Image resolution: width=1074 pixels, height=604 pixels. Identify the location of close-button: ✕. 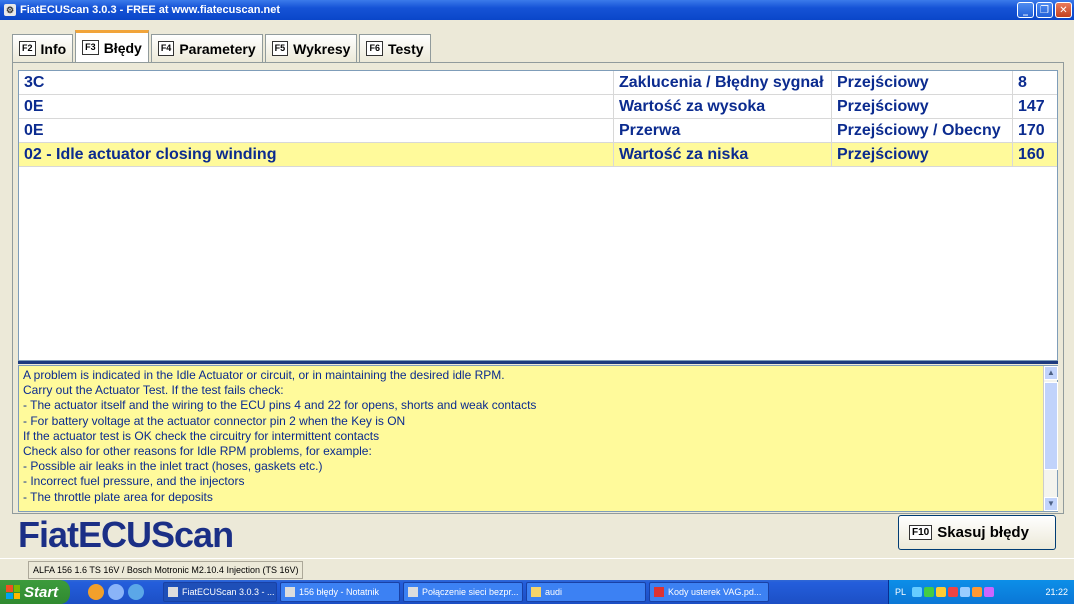
(1063, 10).